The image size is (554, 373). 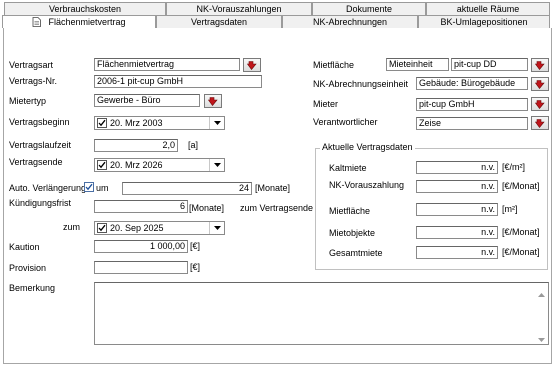 I want to click on verantwortlicher-pick-button, so click(x=540, y=123).